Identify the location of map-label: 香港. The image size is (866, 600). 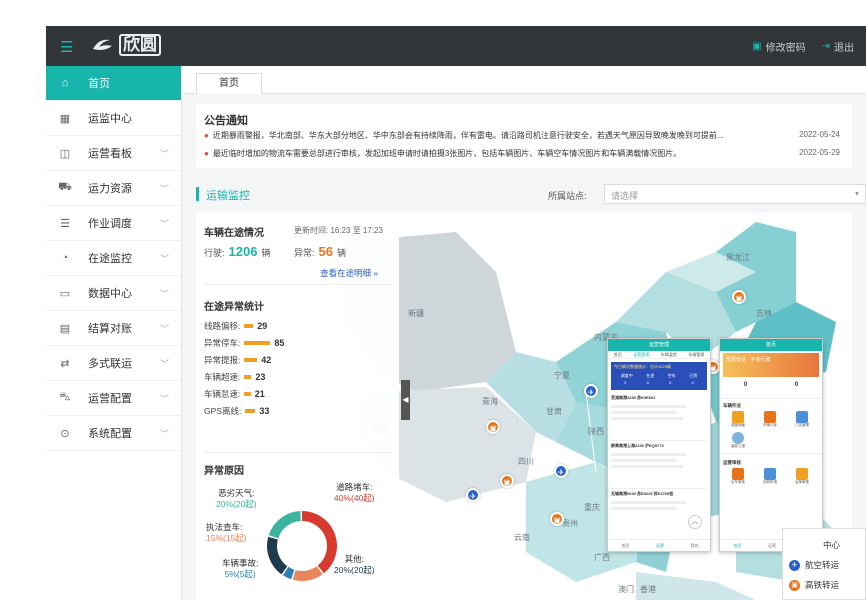
(648, 589).